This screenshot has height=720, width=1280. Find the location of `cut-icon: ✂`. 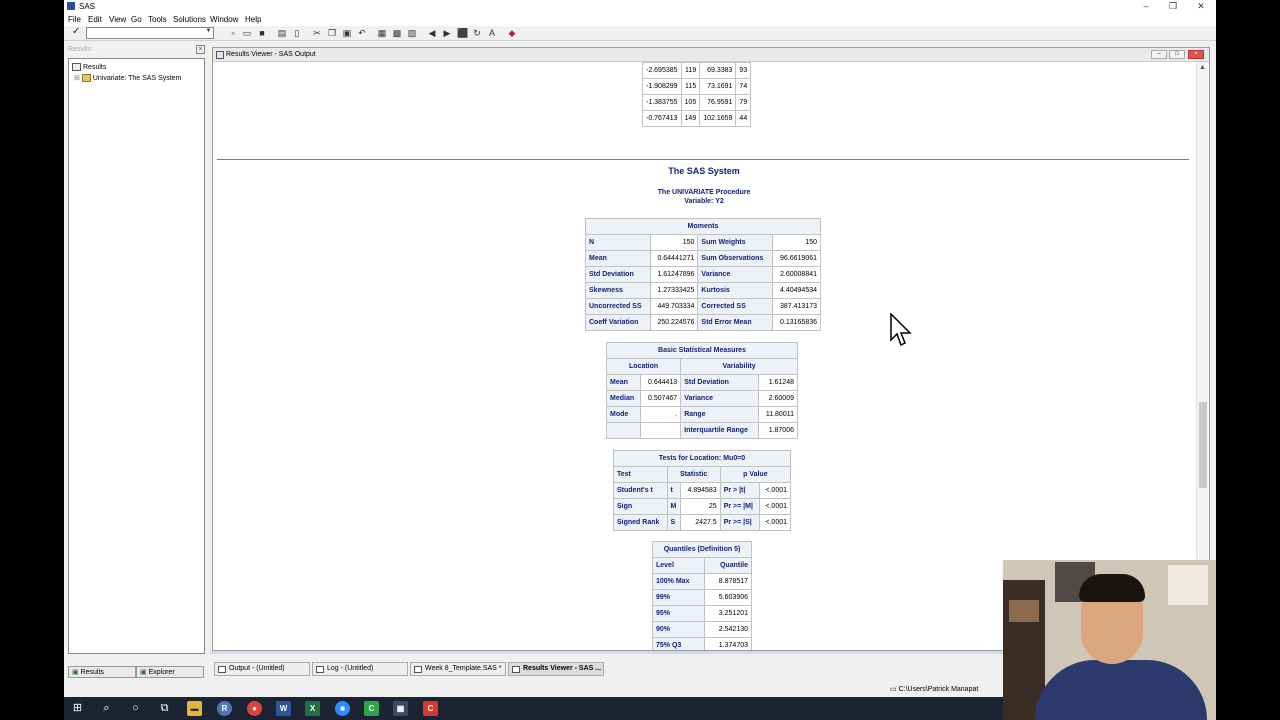

cut-icon: ✂ is located at coordinates (317, 33).